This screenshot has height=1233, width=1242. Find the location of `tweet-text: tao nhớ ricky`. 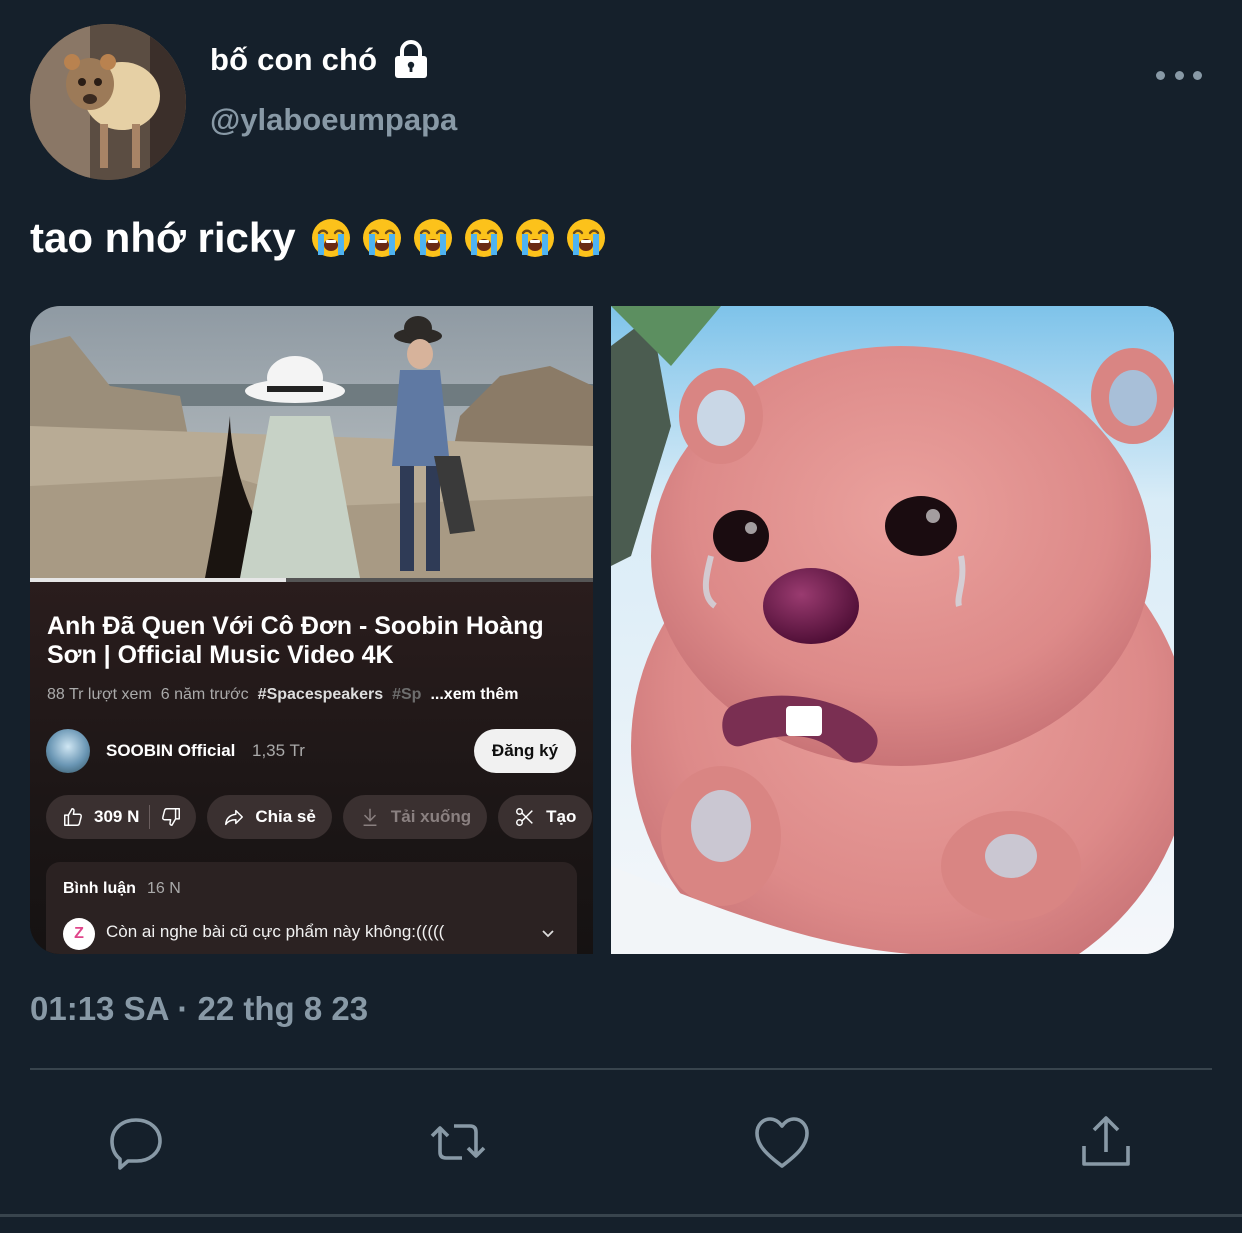

tweet-text: tao nhớ ricky is located at coordinates (318, 238).